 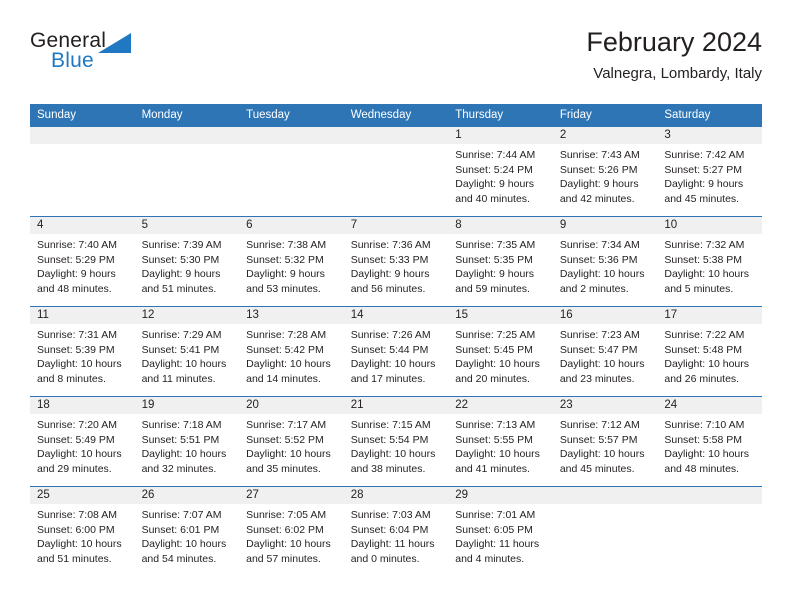 What do you see at coordinates (500, 115) in the screenshot?
I see `weekday-header-thursday: Thursday` at bounding box center [500, 115].